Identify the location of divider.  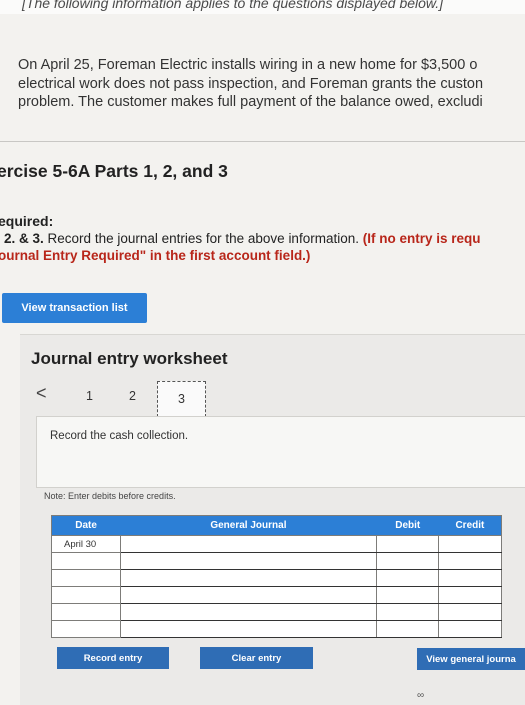
(262, 141).